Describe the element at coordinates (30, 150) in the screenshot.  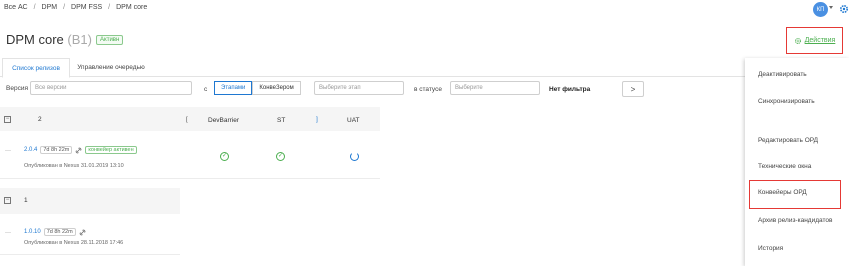
I see `release-version-link: 2.0.4` at that location.